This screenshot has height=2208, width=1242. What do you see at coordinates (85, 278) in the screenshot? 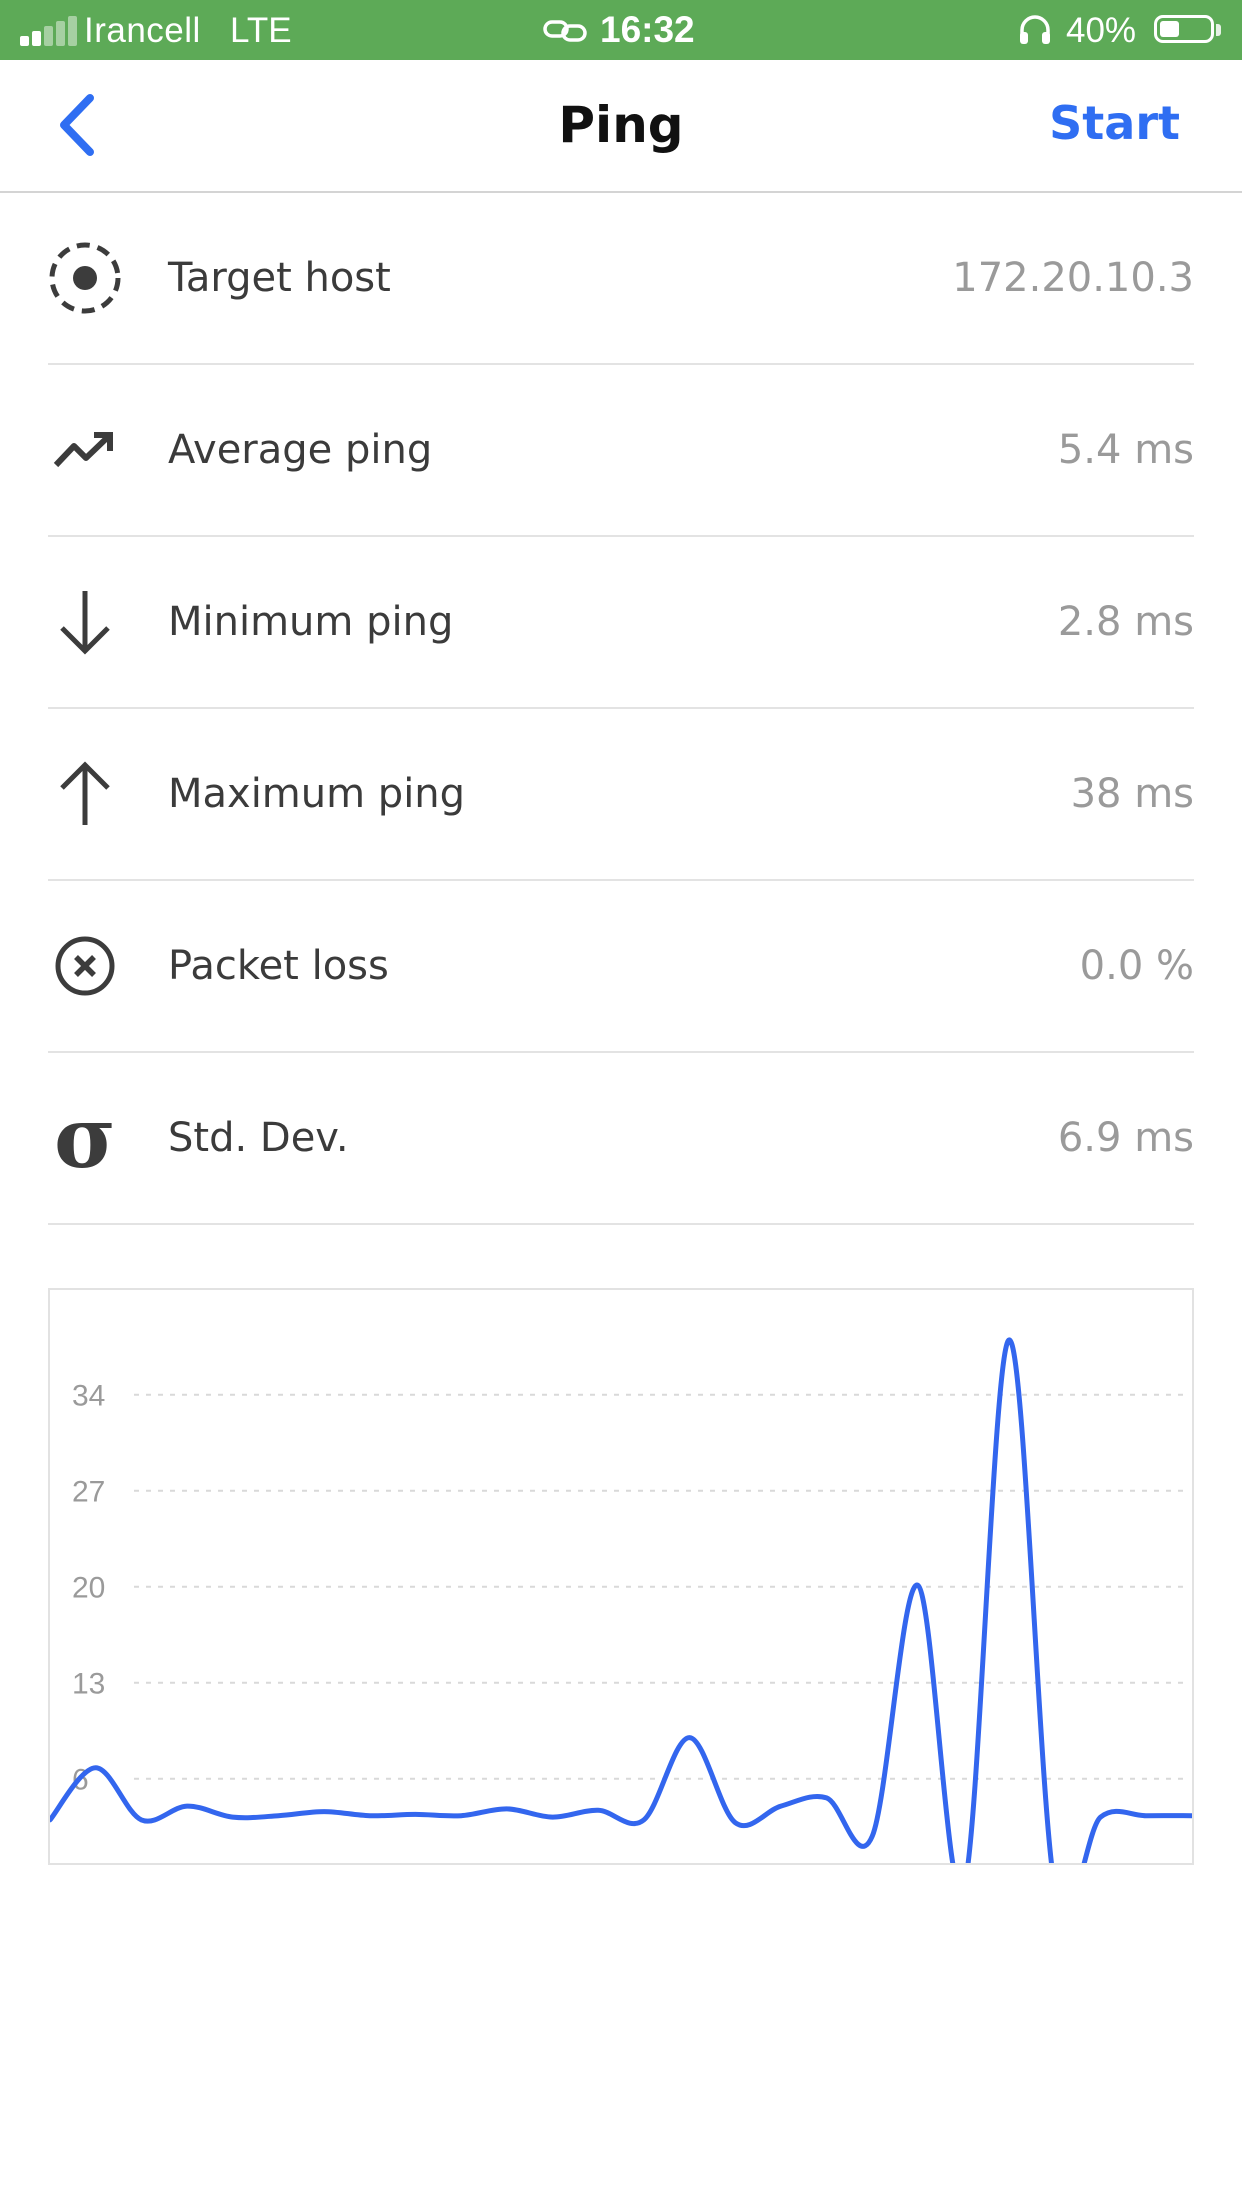
I see `target-icon` at bounding box center [85, 278].